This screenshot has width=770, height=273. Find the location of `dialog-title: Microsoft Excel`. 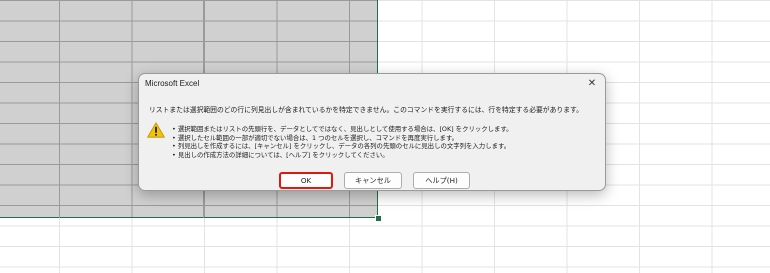

dialog-title: Microsoft Excel is located at coordinates (172, 83).